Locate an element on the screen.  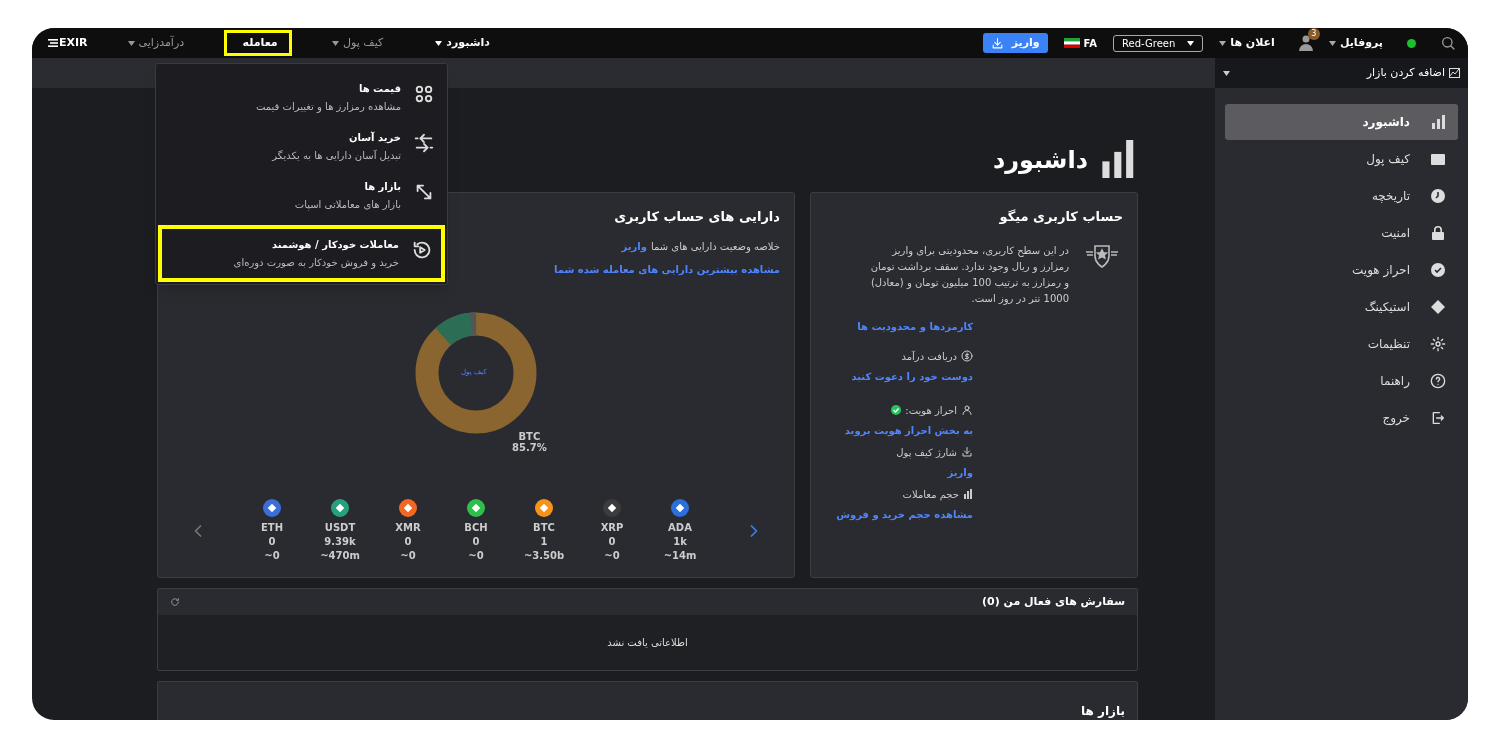
logo-text: EXIR is located at coordinates (73, 42).